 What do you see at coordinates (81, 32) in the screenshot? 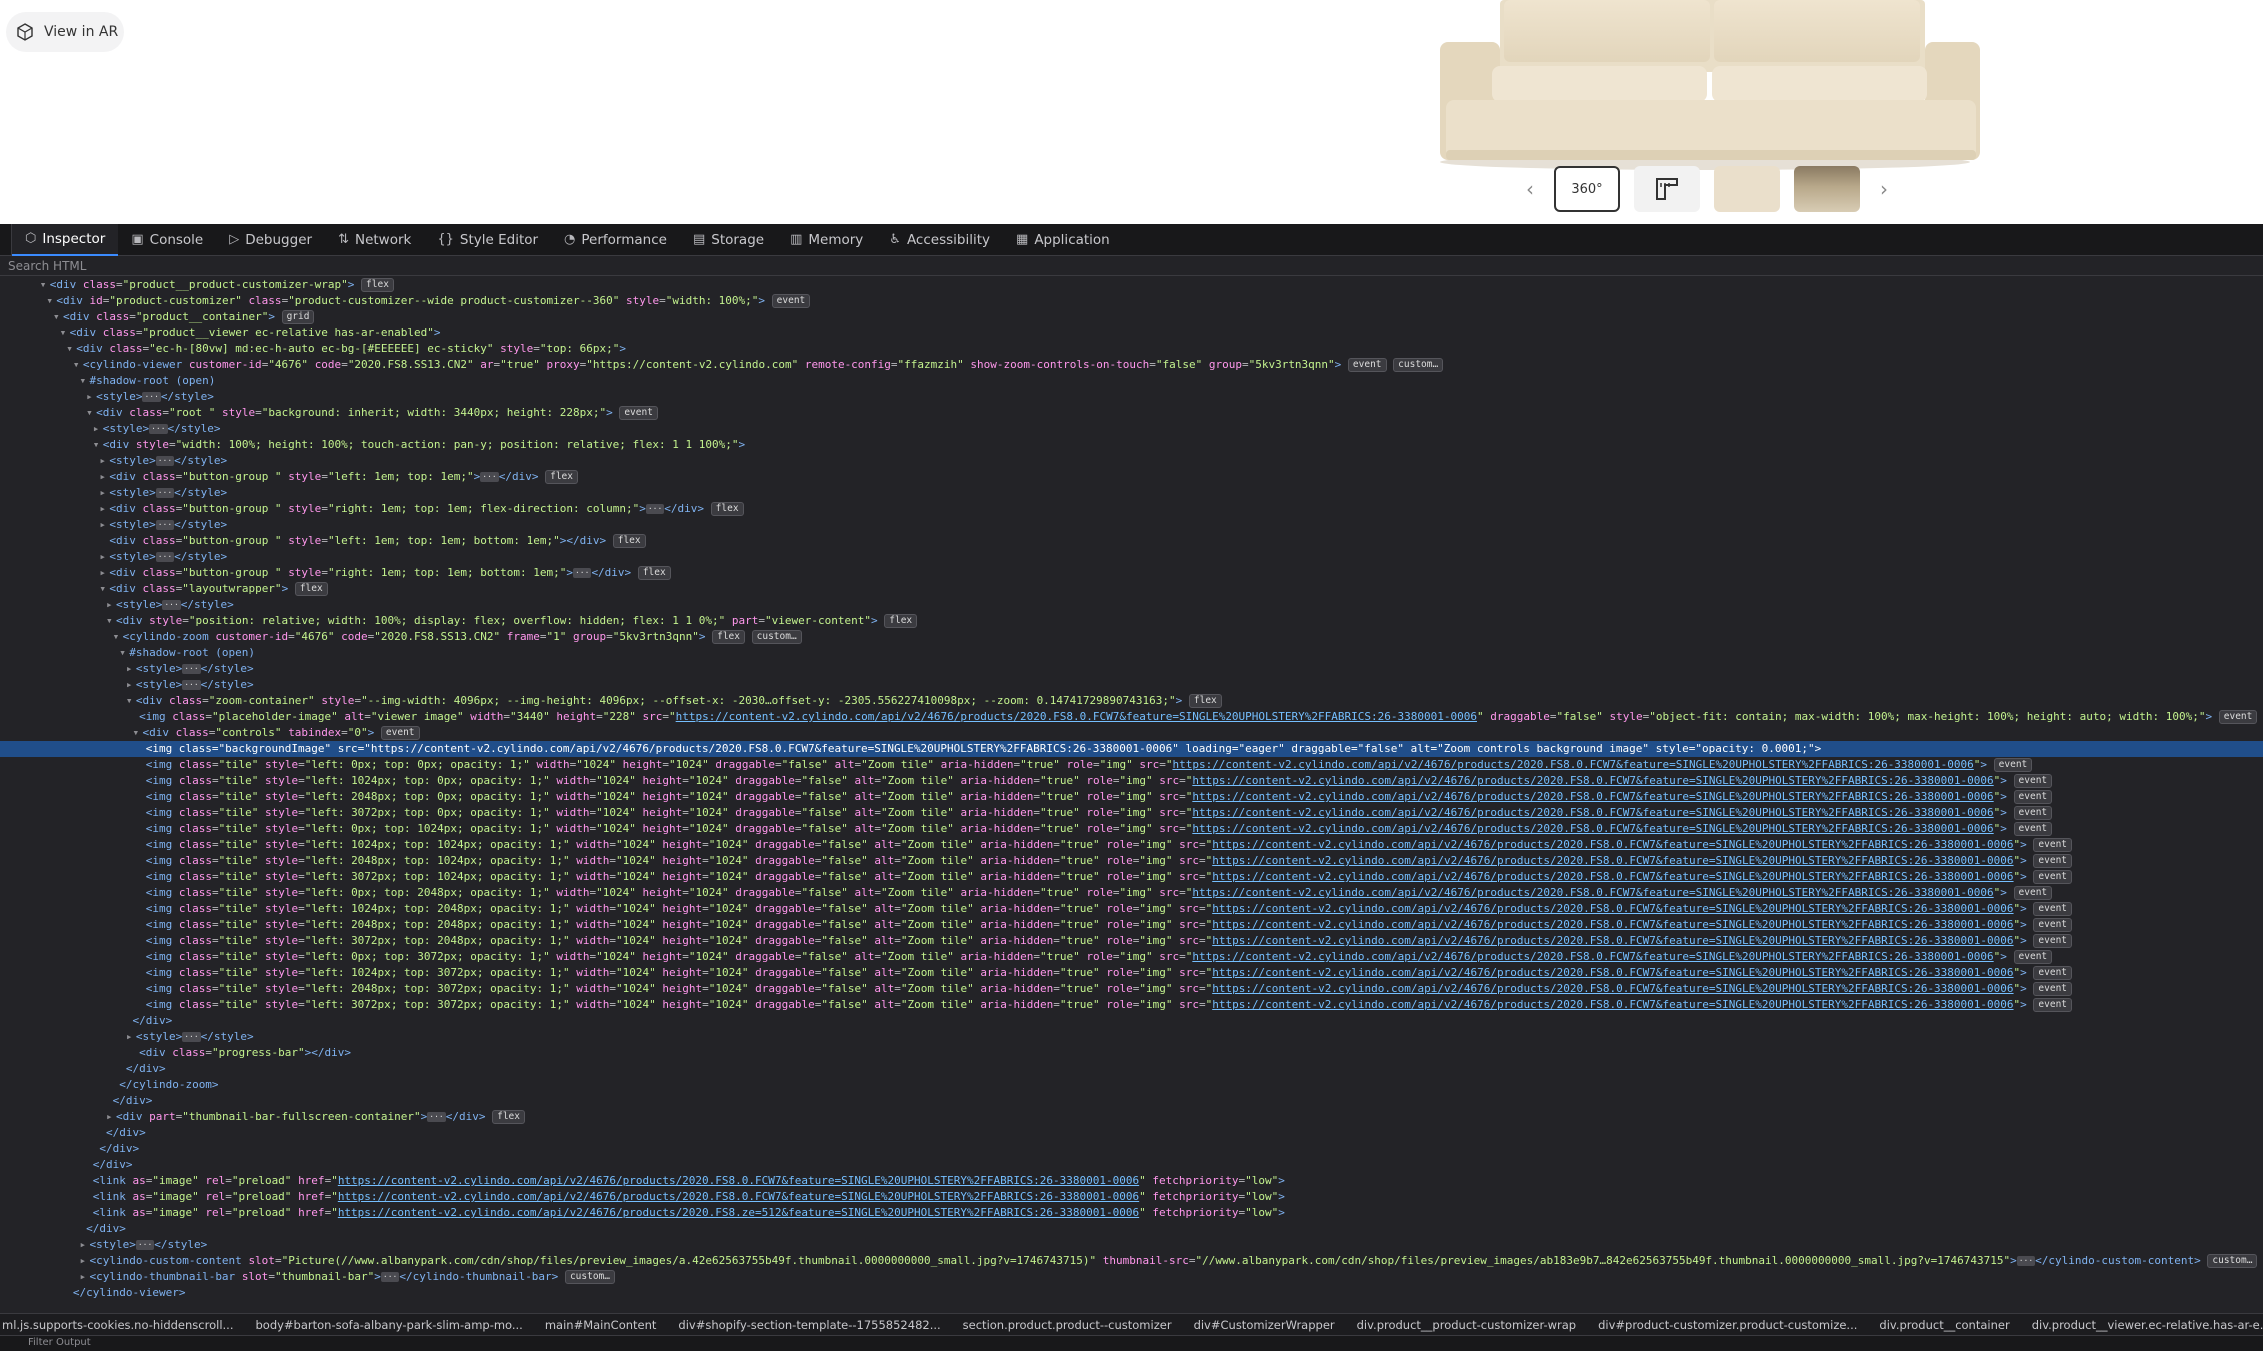
I see `view-in-ar-label: View in AR` at bounding box center [81, 32].